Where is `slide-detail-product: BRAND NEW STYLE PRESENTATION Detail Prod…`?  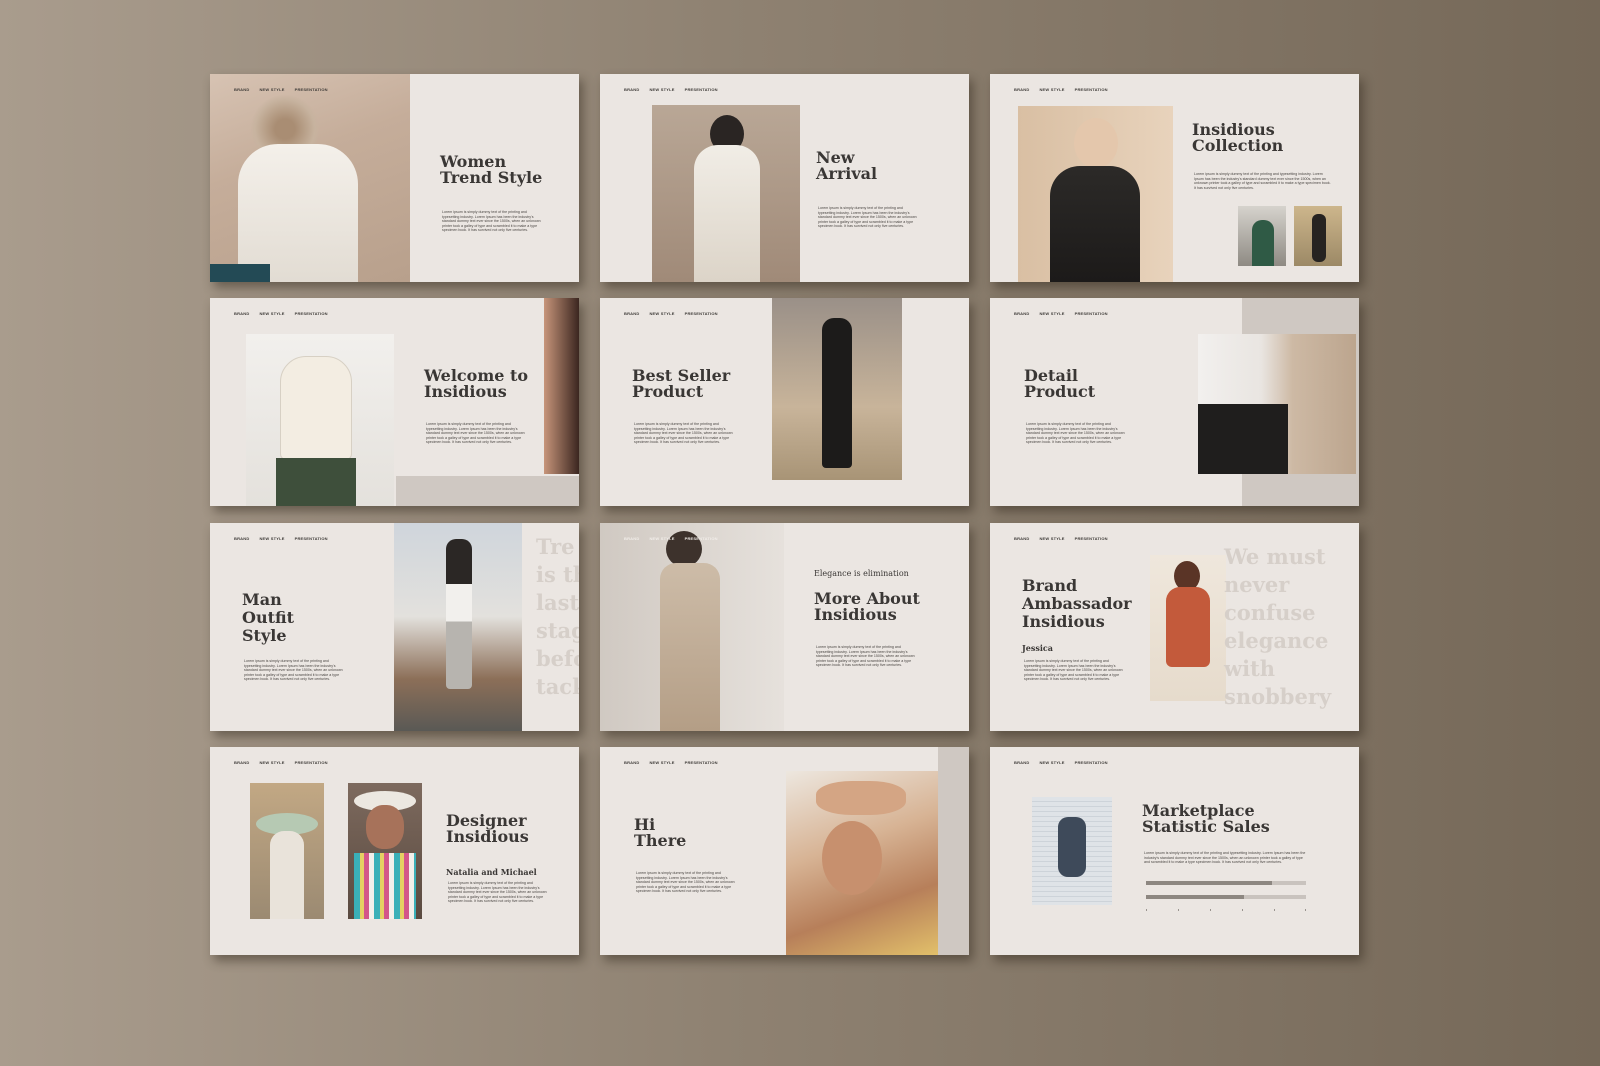
slide-detail-product: BRAND NEW STYLE PRESENTATION Detail Prod… is located at coordinates (1174, 402).